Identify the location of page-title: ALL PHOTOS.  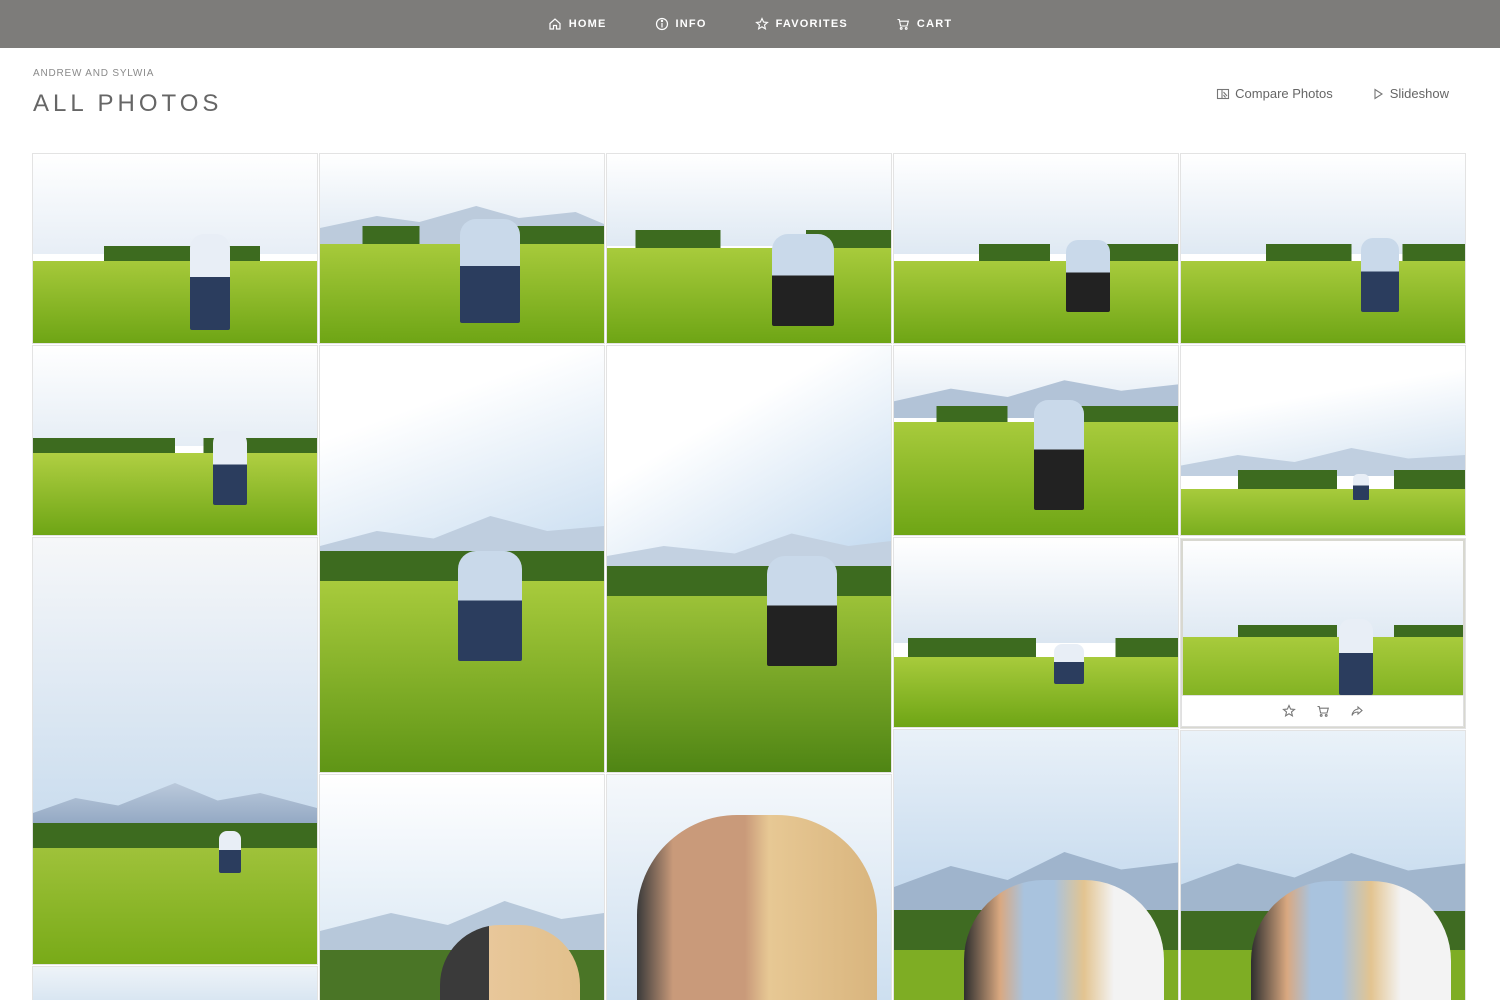
(128, 103).